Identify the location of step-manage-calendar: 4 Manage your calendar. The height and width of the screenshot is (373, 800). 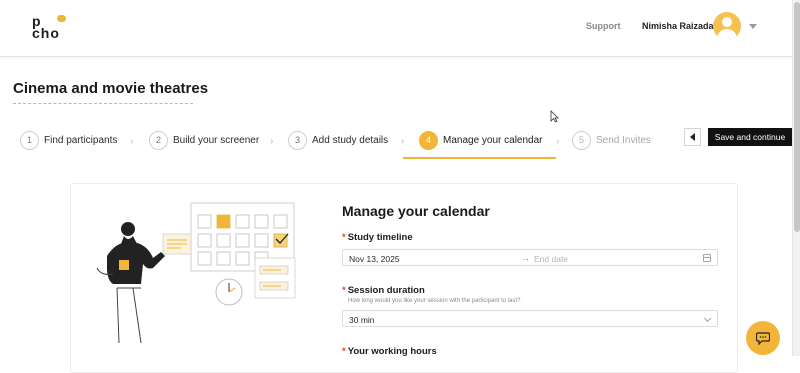
(481, 140).